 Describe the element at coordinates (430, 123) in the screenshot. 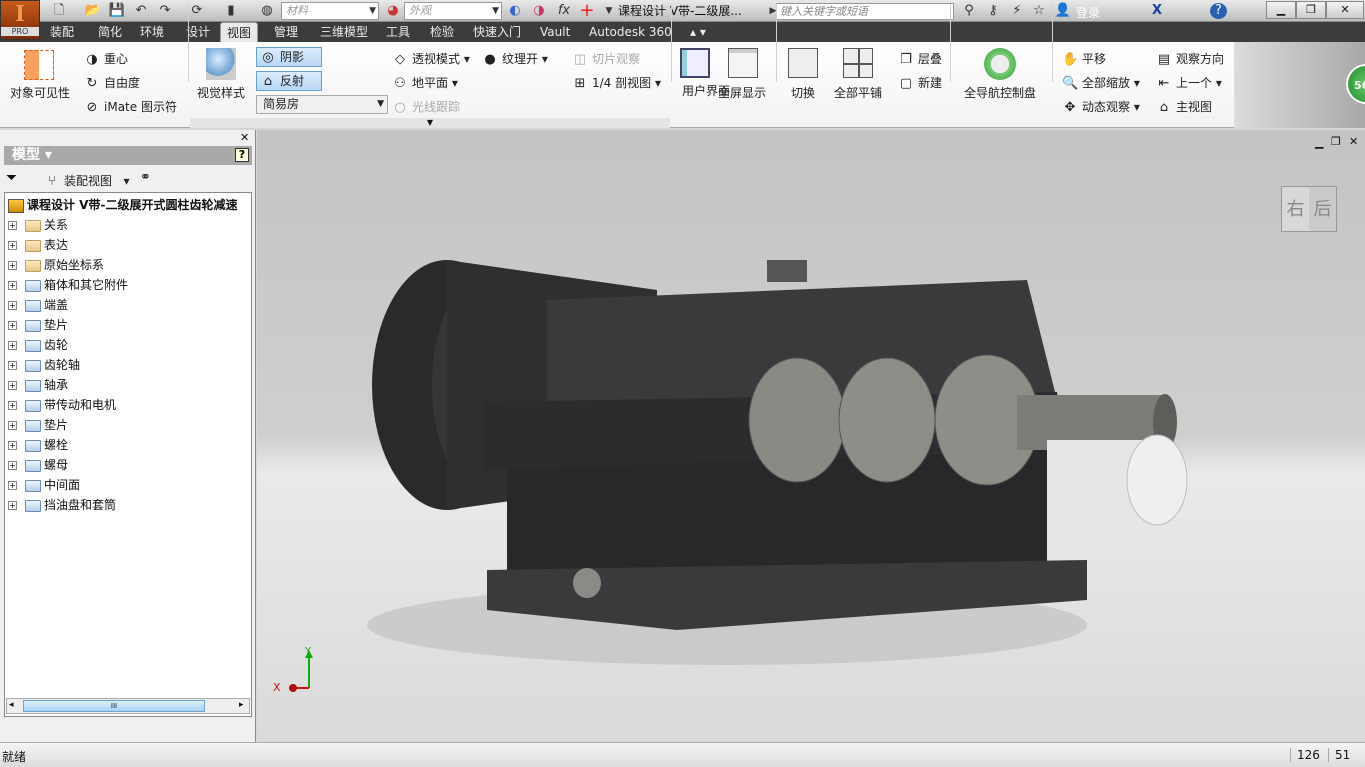

I see `panel-expand-arrow: ▼` at that location.